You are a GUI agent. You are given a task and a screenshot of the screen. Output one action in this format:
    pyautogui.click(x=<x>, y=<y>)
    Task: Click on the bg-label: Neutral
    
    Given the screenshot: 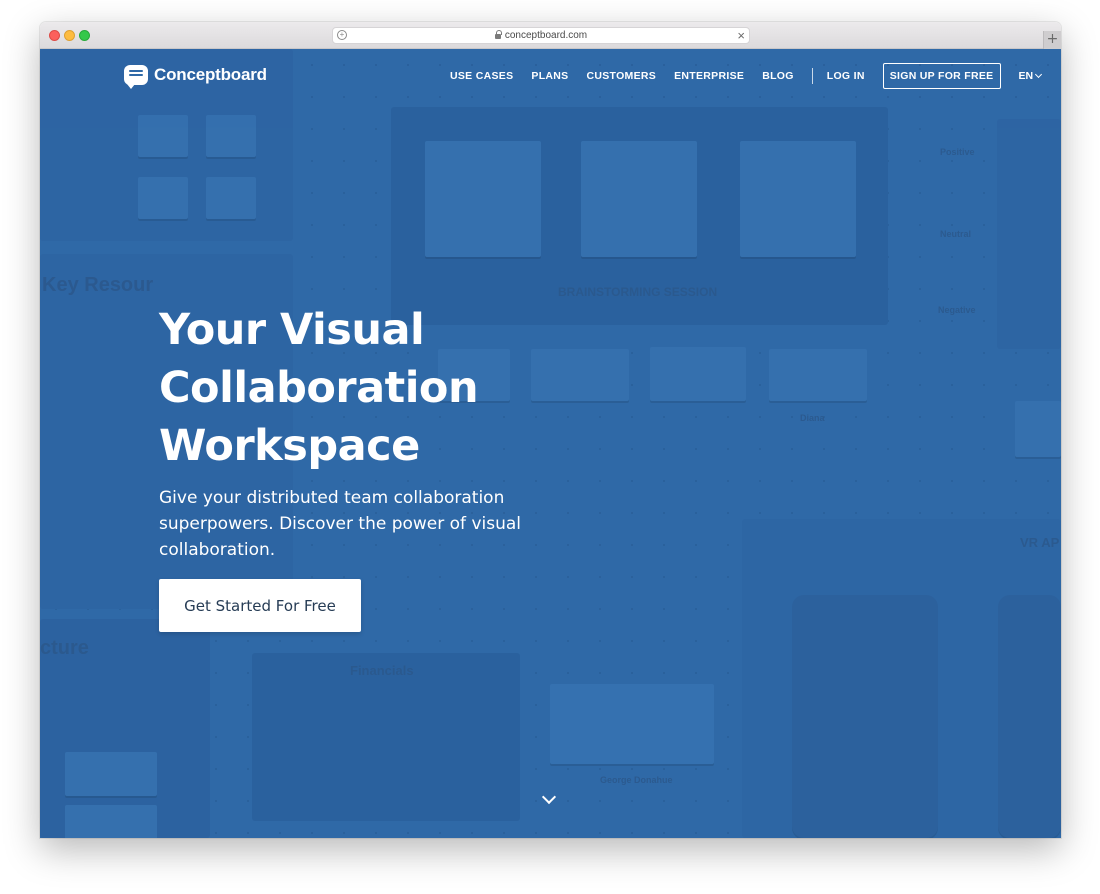 What is the action you would take?
    pyautogui.click(x=956, y=234)
    